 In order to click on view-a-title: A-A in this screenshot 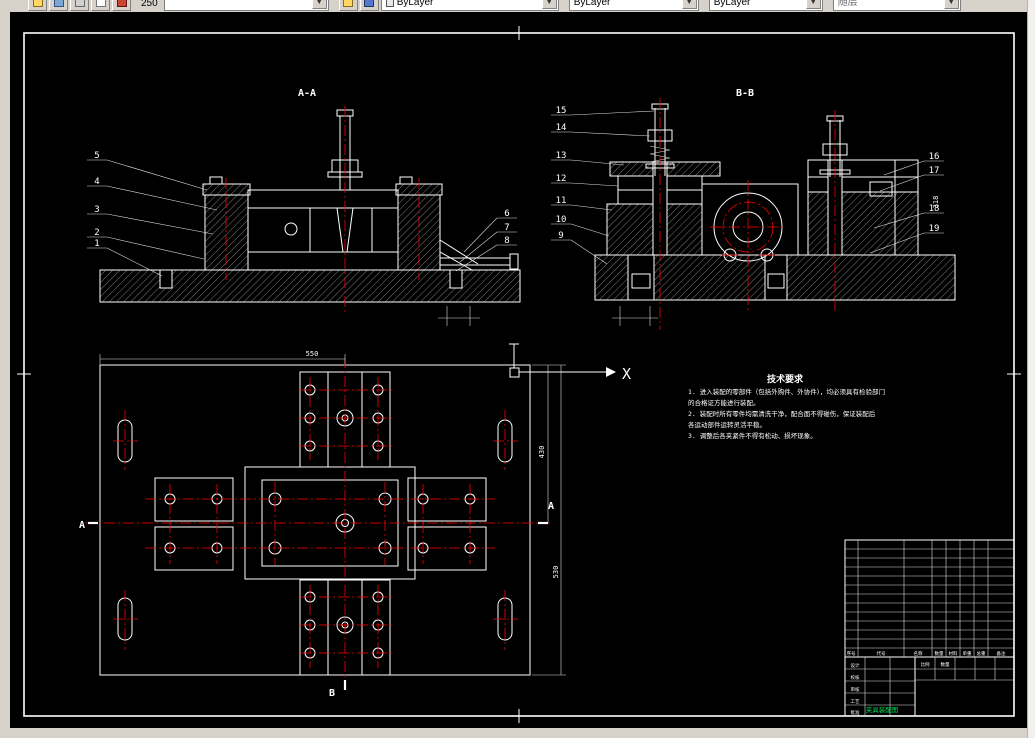, I will do `click(307, 93)`.